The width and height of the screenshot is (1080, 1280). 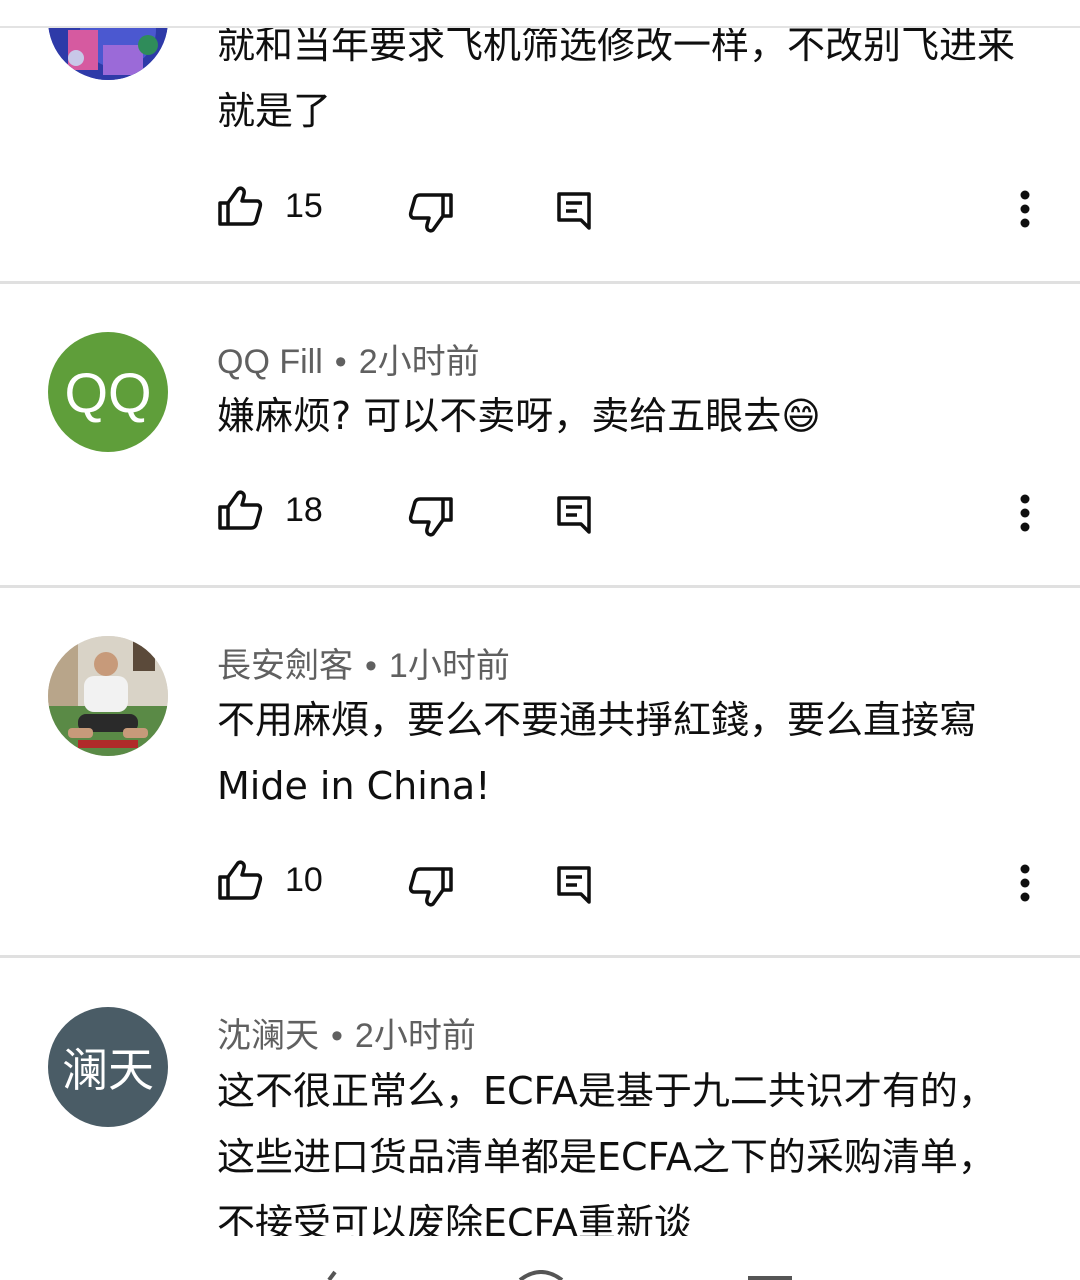 I want to click on comment-text: 不用麻煩，要么不要通共掙紅錢，要么直接寫Mide in China!, so click(x=597, y=753).